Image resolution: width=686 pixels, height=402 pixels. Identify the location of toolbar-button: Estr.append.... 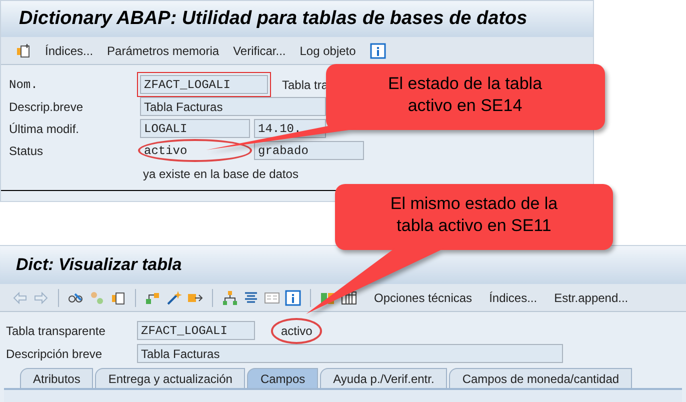
(591, 297).